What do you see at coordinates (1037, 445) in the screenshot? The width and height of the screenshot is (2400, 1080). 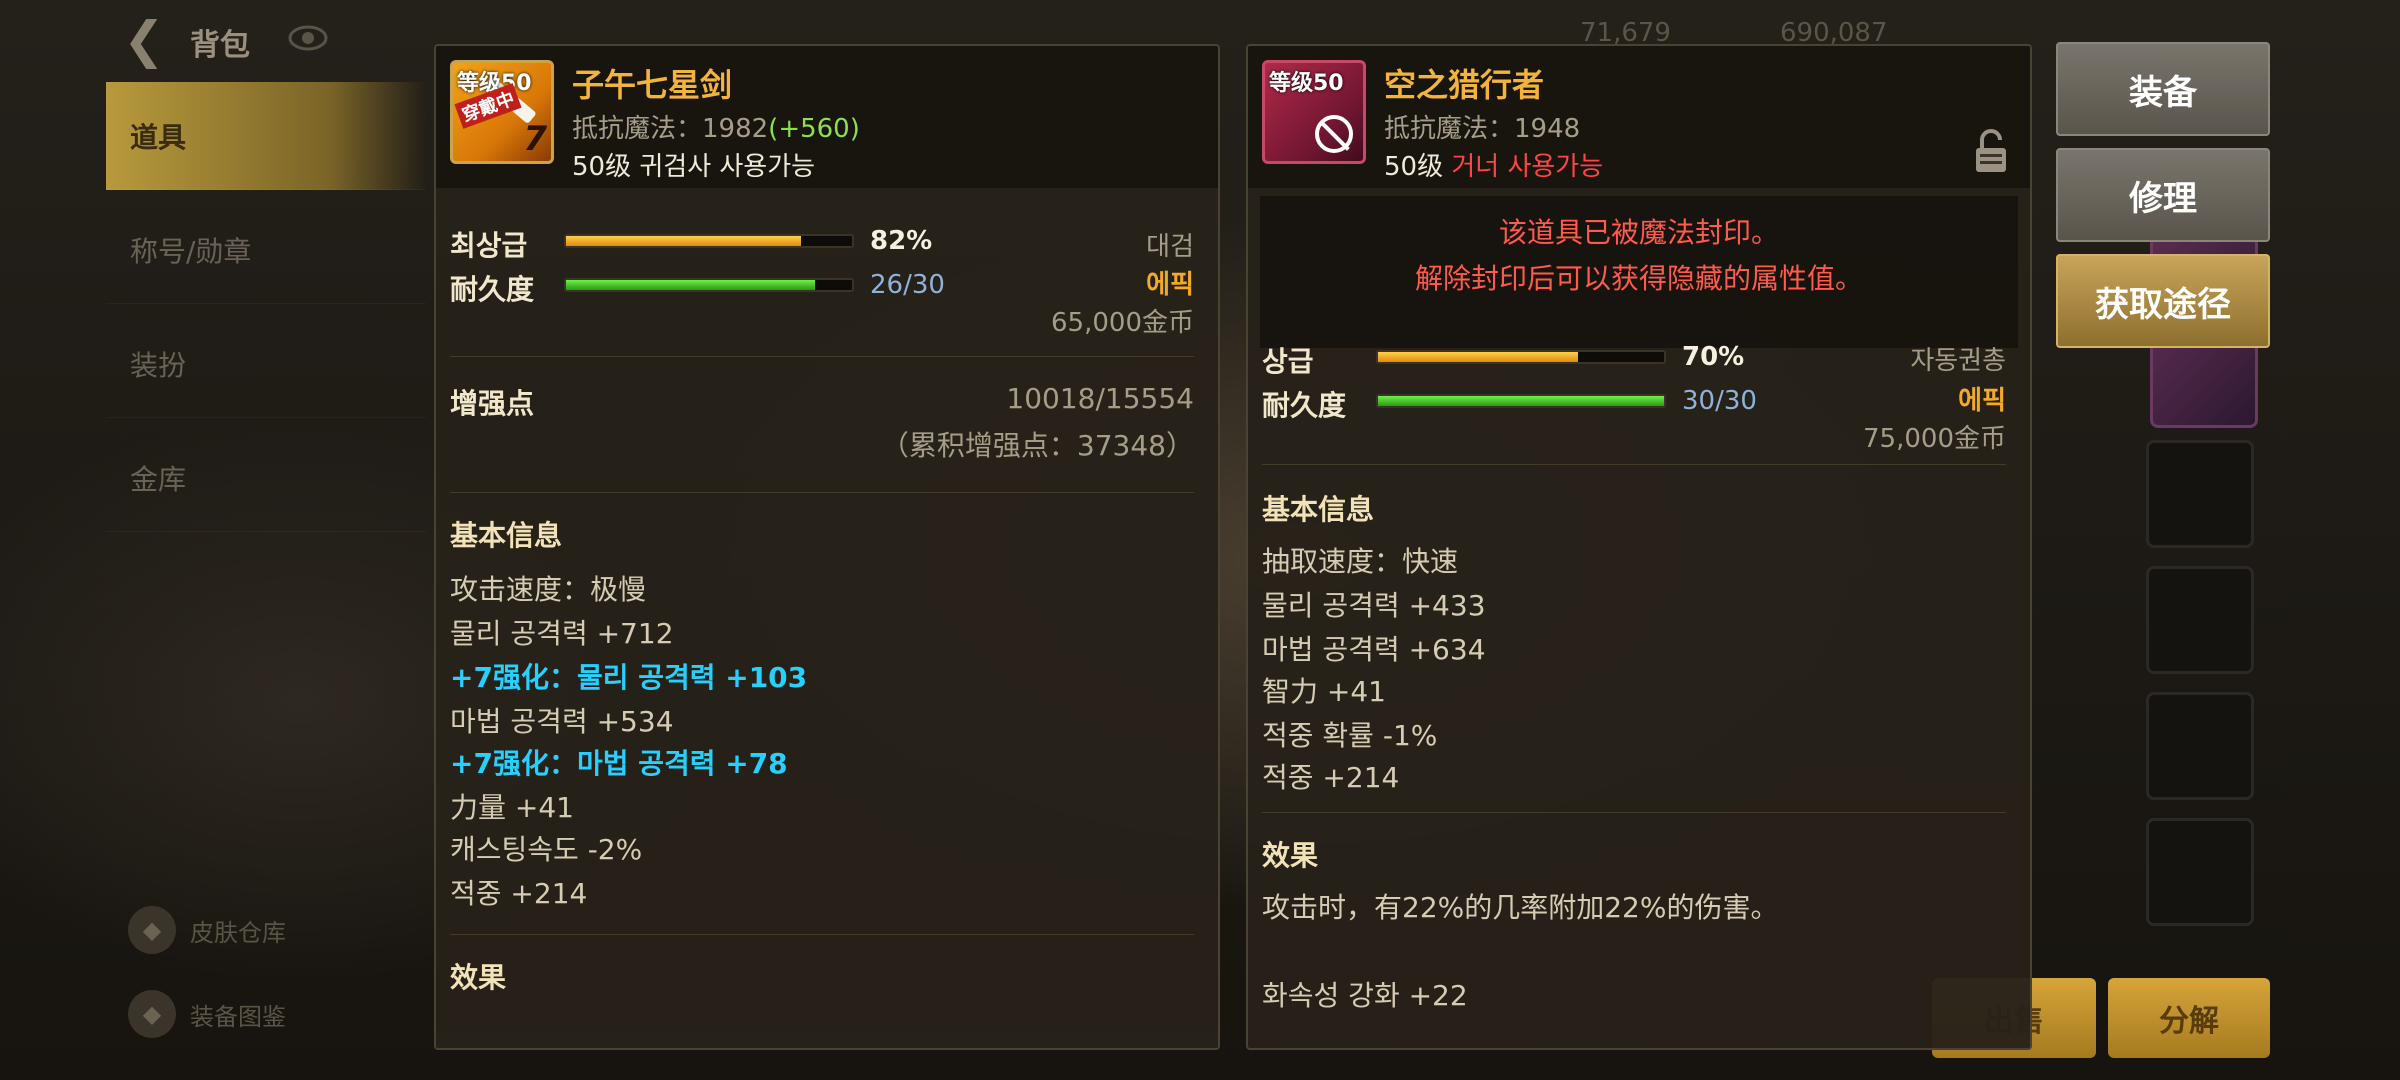 I see `enhance-points-total: （累积增强点：37348）` at bounding box center [1037, 445].